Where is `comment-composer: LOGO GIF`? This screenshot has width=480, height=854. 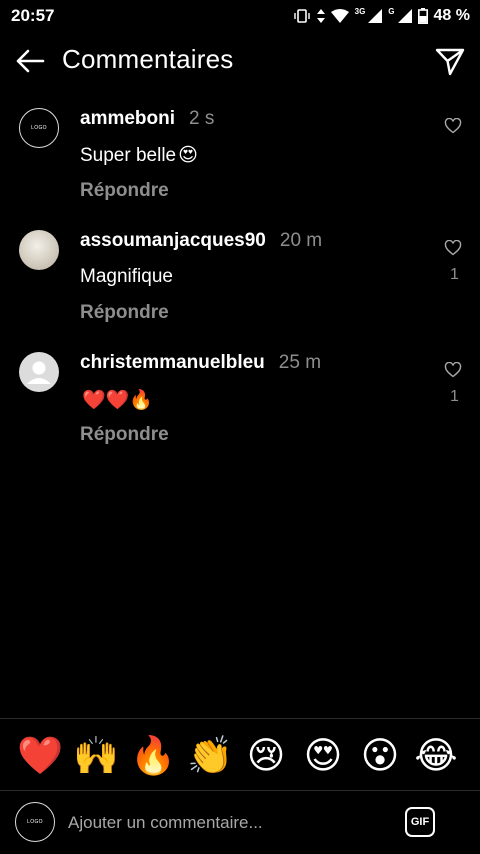 comment-composer: LOGO GIF is located at coordinates (240, 822).